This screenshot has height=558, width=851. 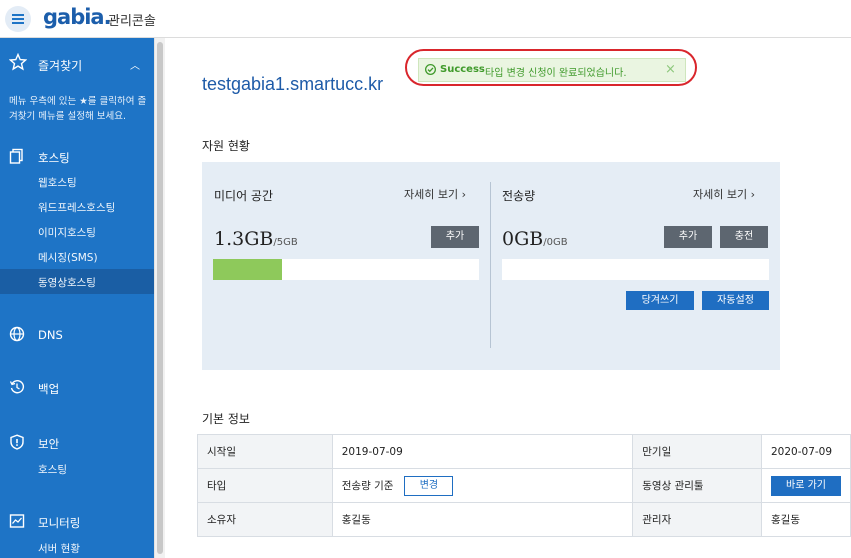 I want to click on sidebar-item-label: 보안, so click(x=49, y=444).